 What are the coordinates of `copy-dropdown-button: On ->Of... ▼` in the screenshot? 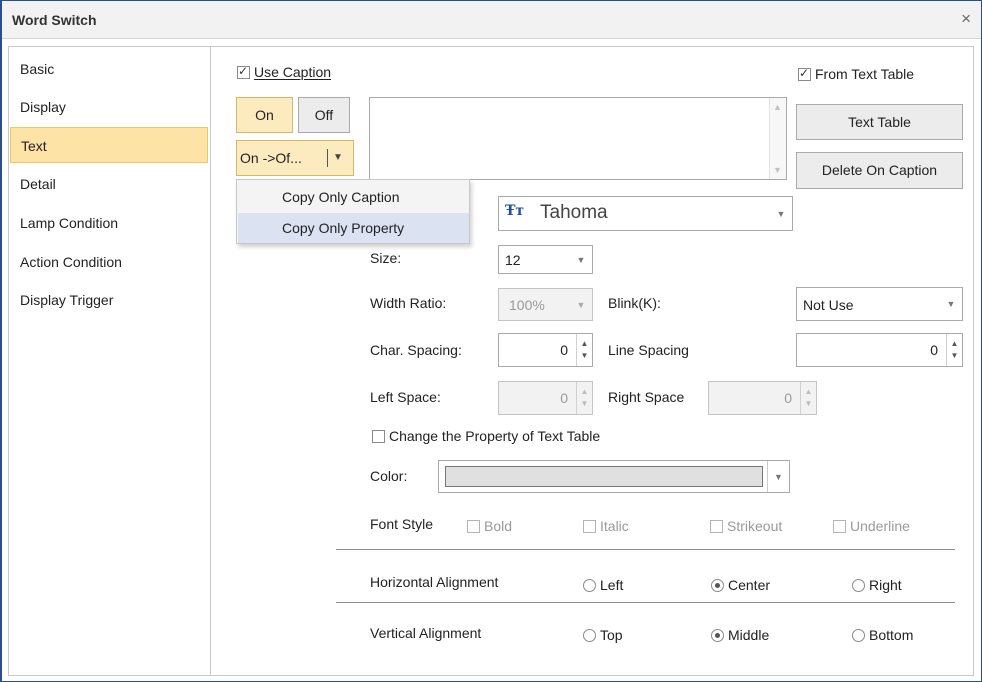 It's located at (295, 158).